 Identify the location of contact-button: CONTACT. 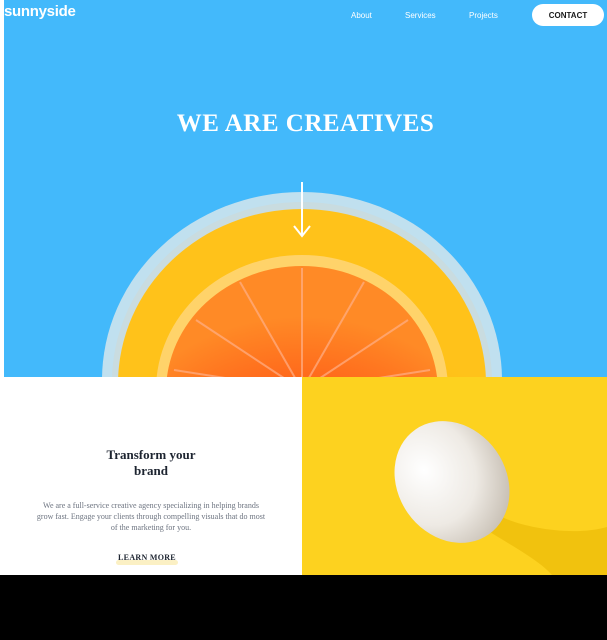
(568, 15).